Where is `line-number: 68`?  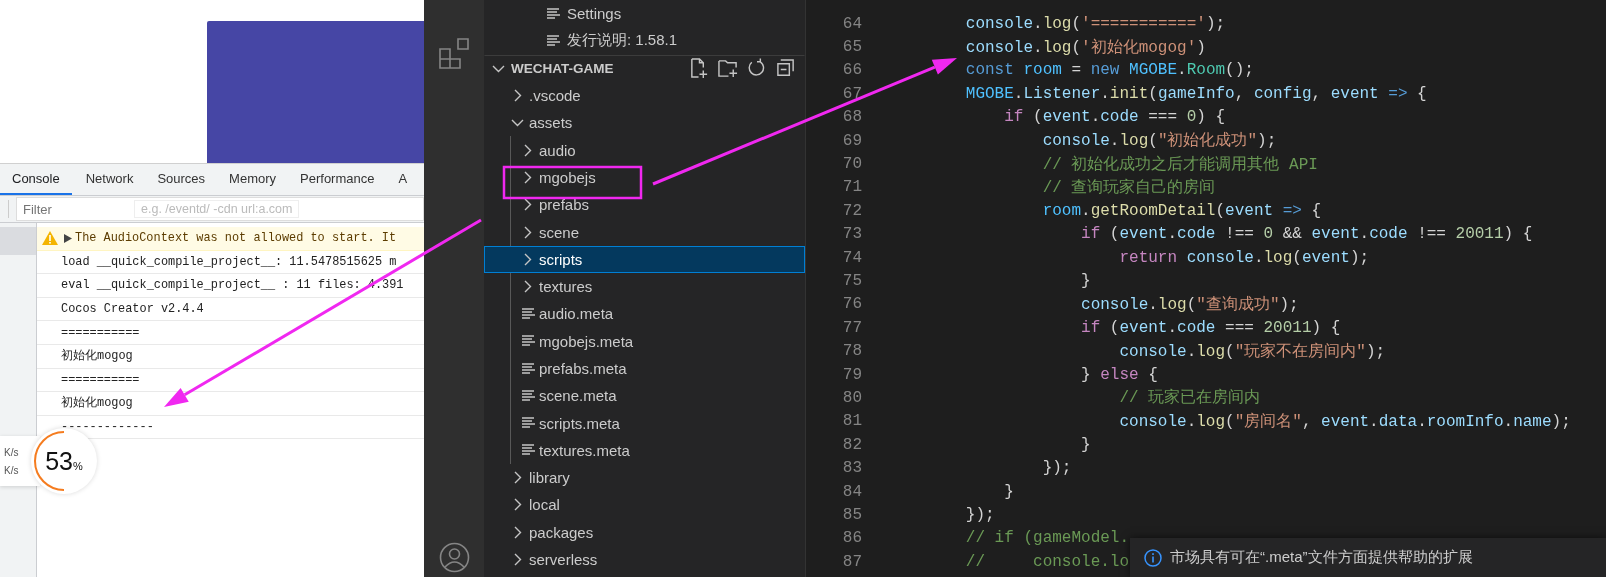 line-number: 68 is located at coordinates (851, 117).